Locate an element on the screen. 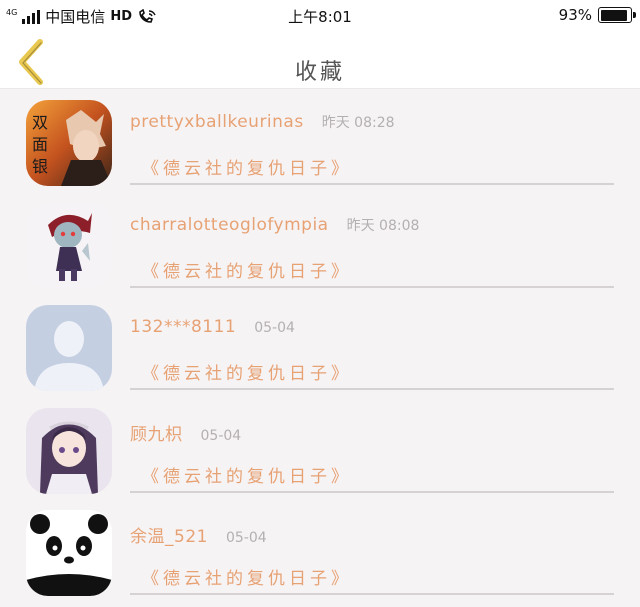  page-title: 收藏 is located at coordinates (319, 72).